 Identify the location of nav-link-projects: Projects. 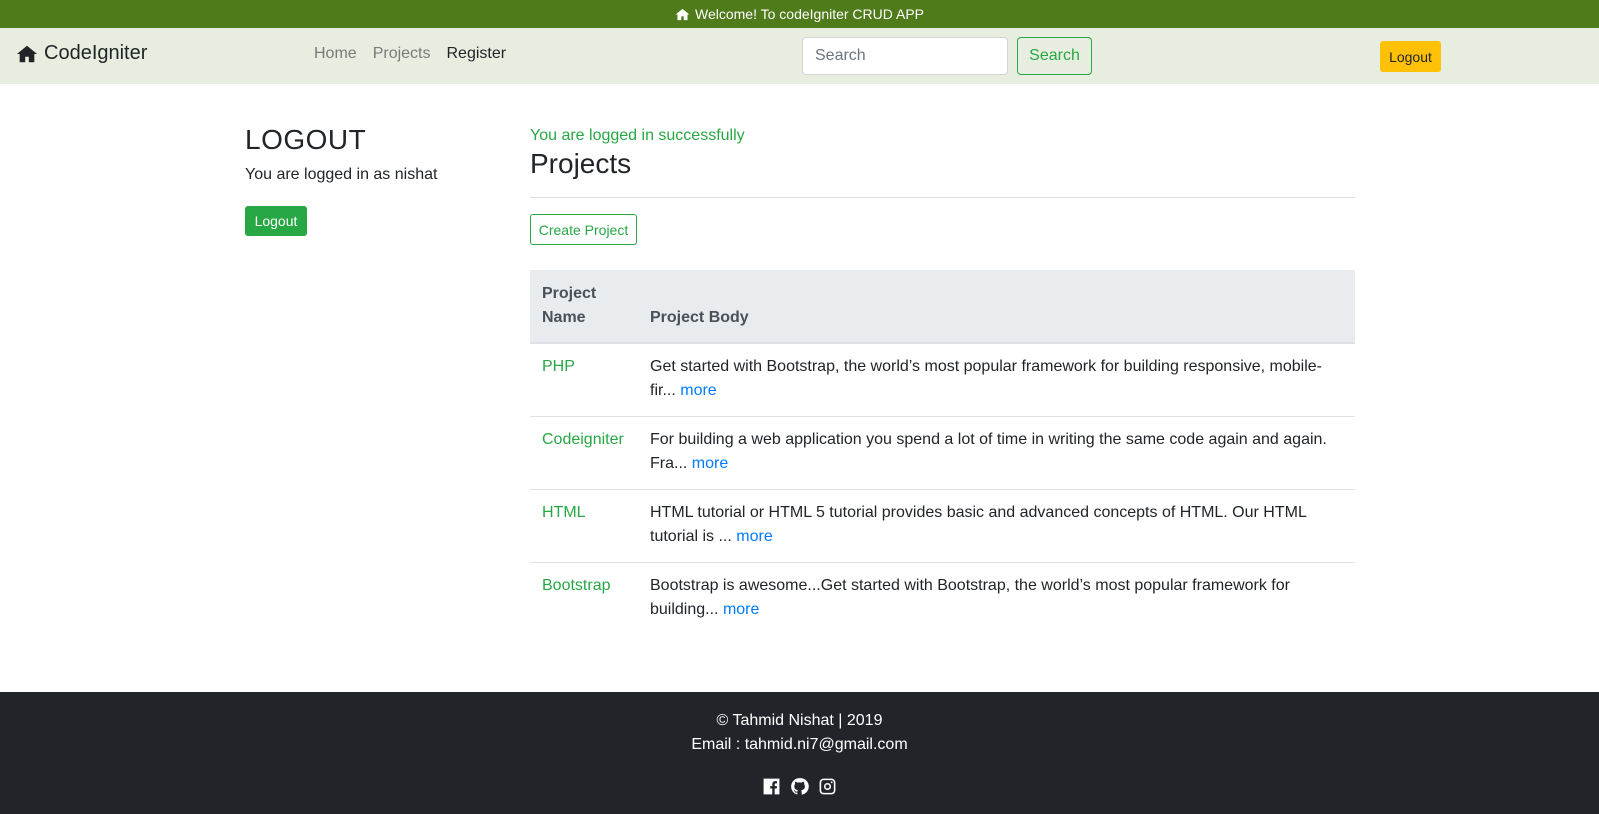
(402, 54).